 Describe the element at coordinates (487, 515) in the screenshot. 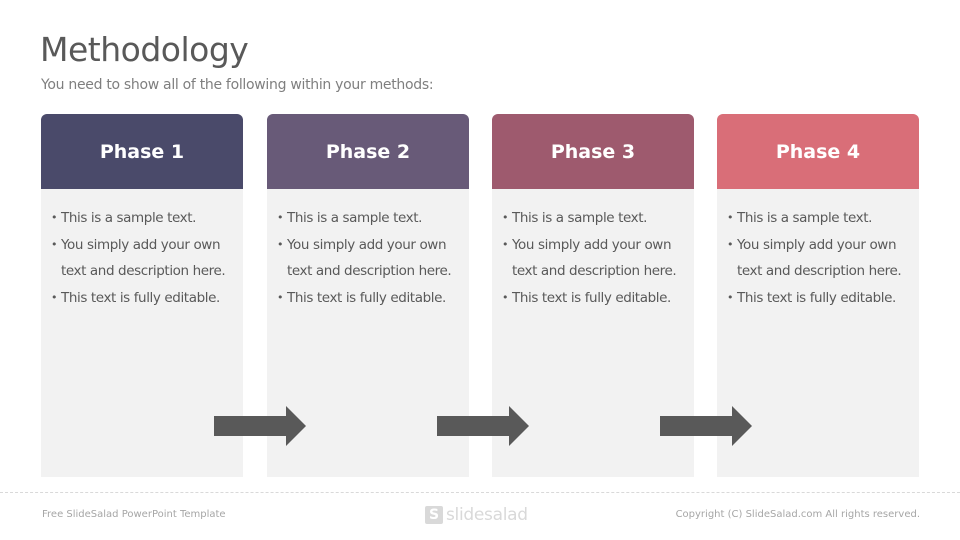

I see `logo-text: slidesalad` at that location.